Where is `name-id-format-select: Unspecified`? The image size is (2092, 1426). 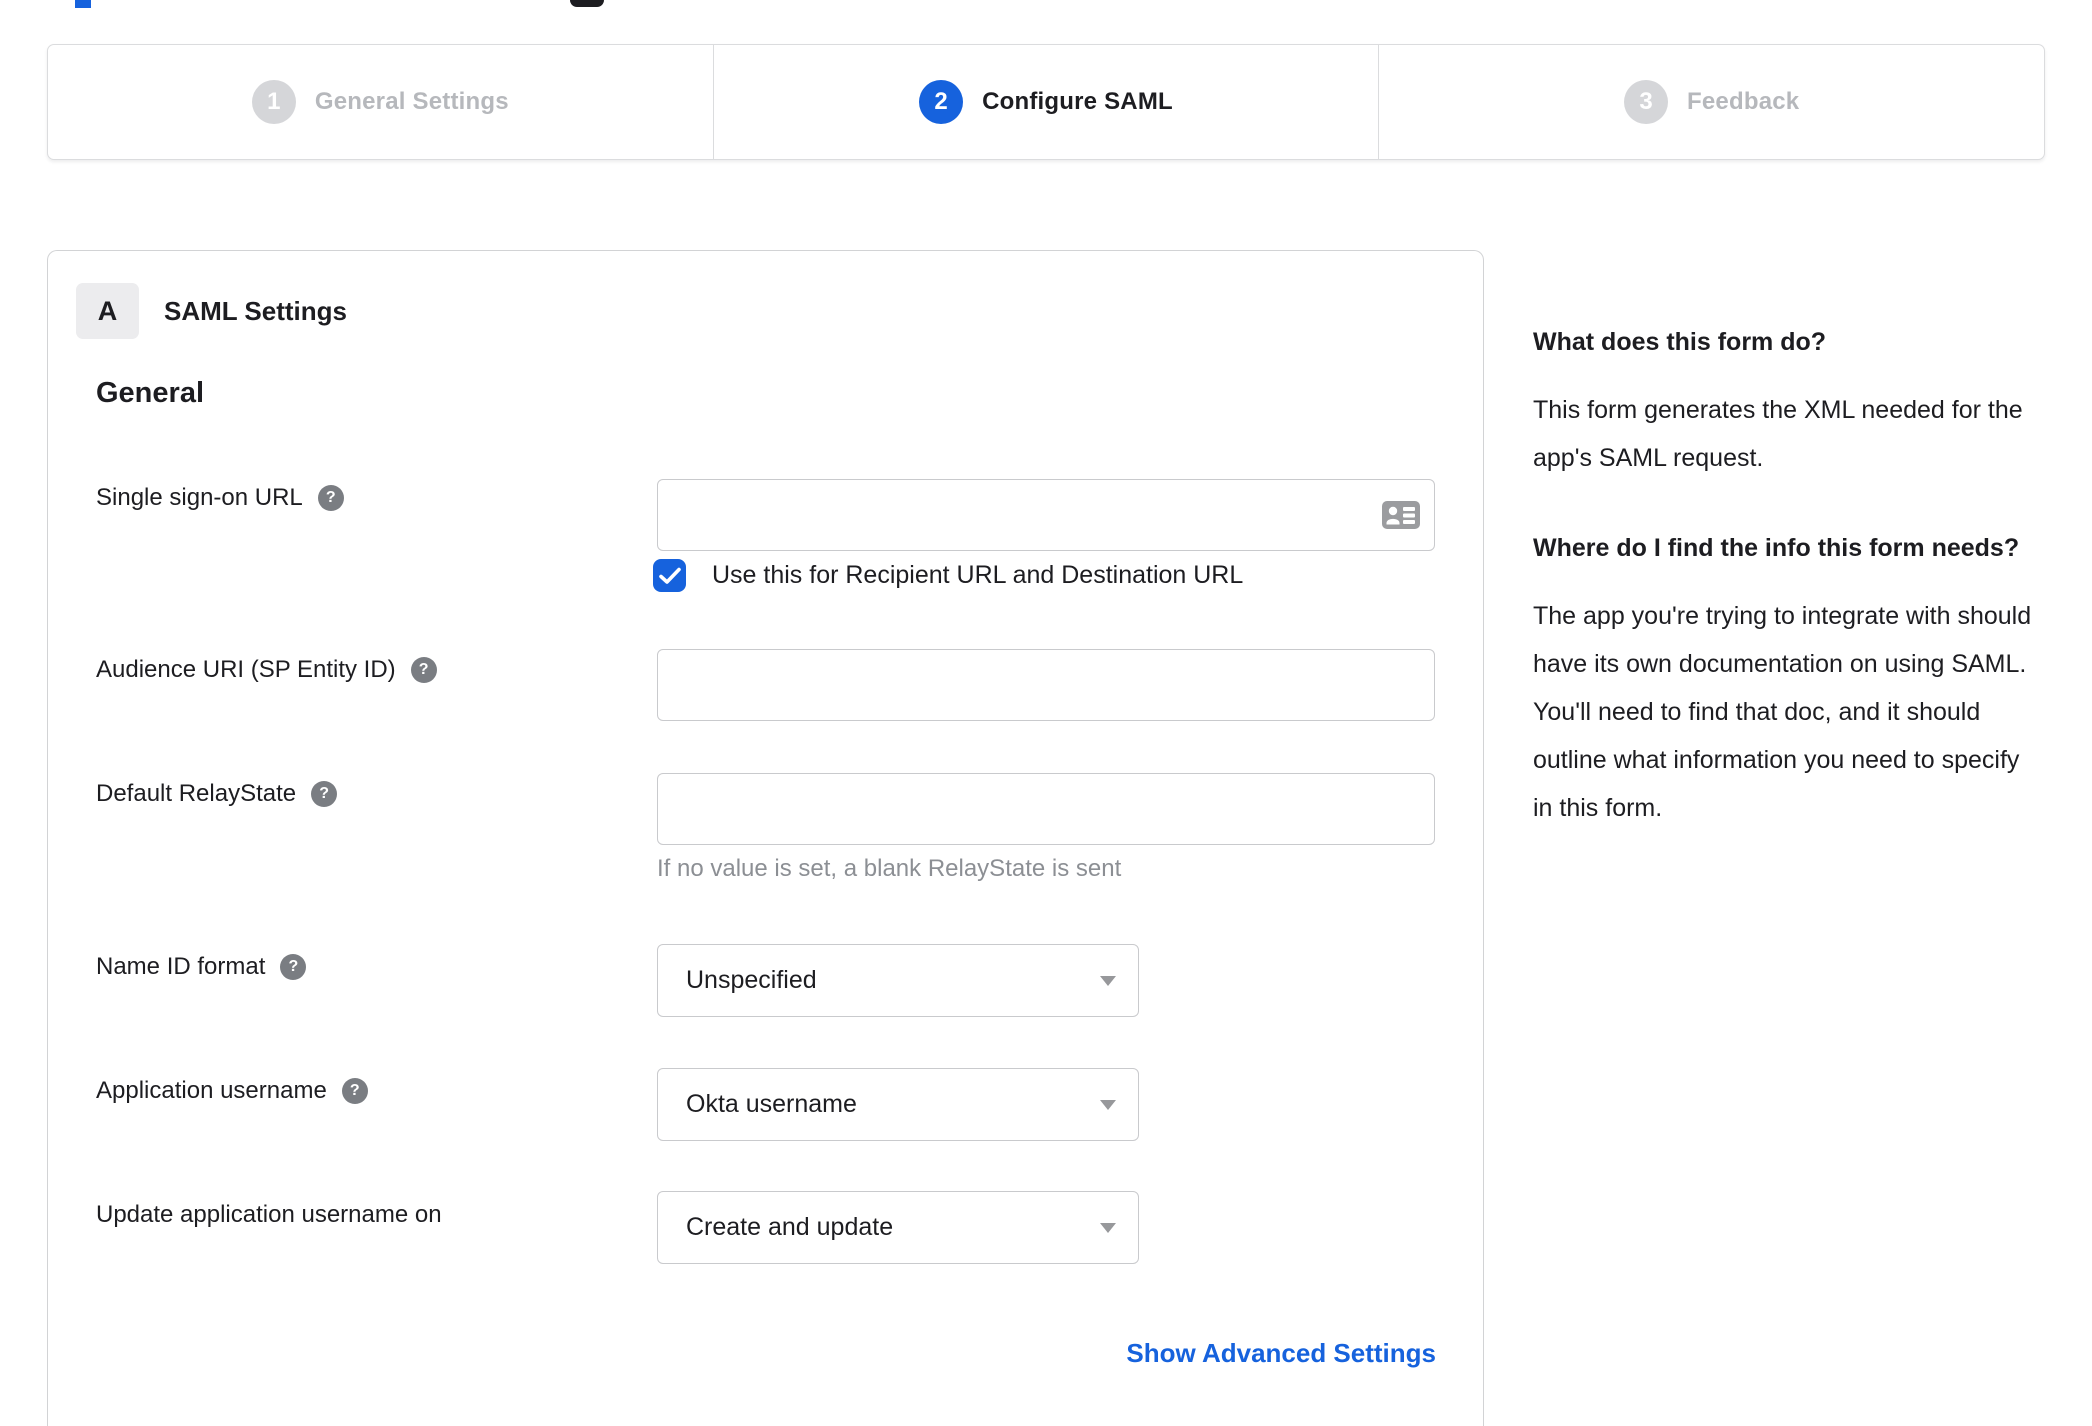 name-id-format-select: Unspecified is located at coordinates (898, 980).